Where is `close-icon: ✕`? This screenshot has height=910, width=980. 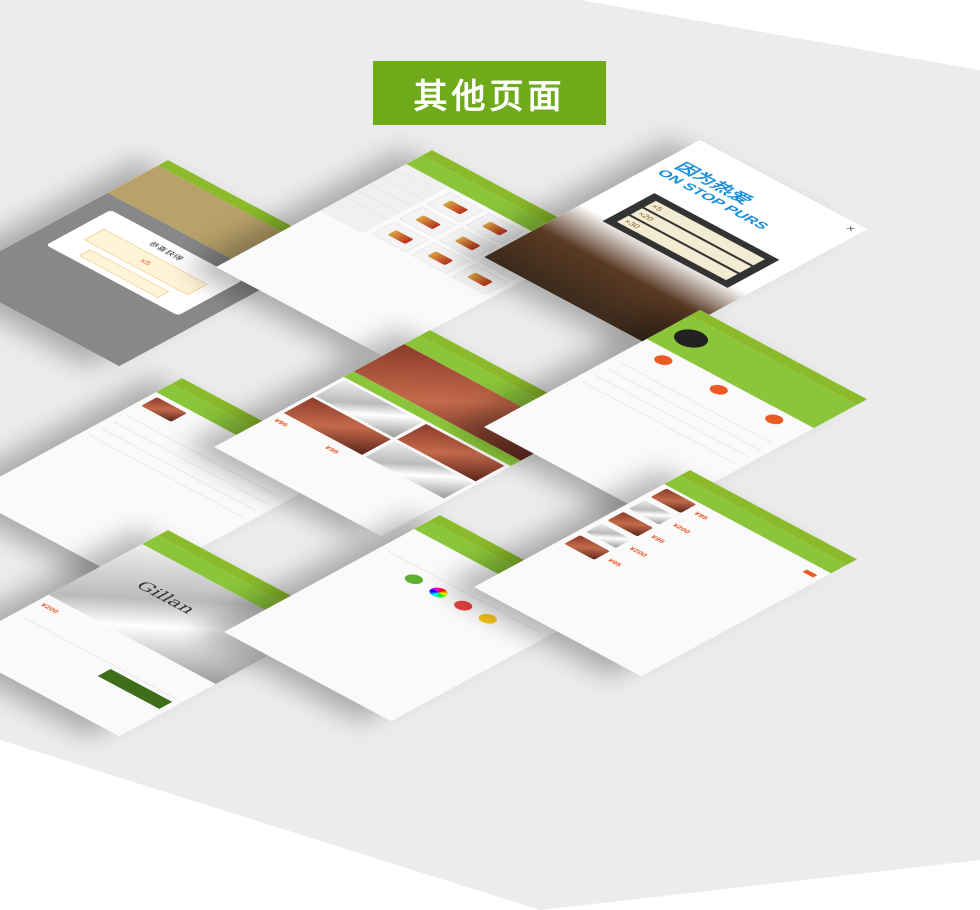 close-icon: ✕ is located at coordinates (849, 229).